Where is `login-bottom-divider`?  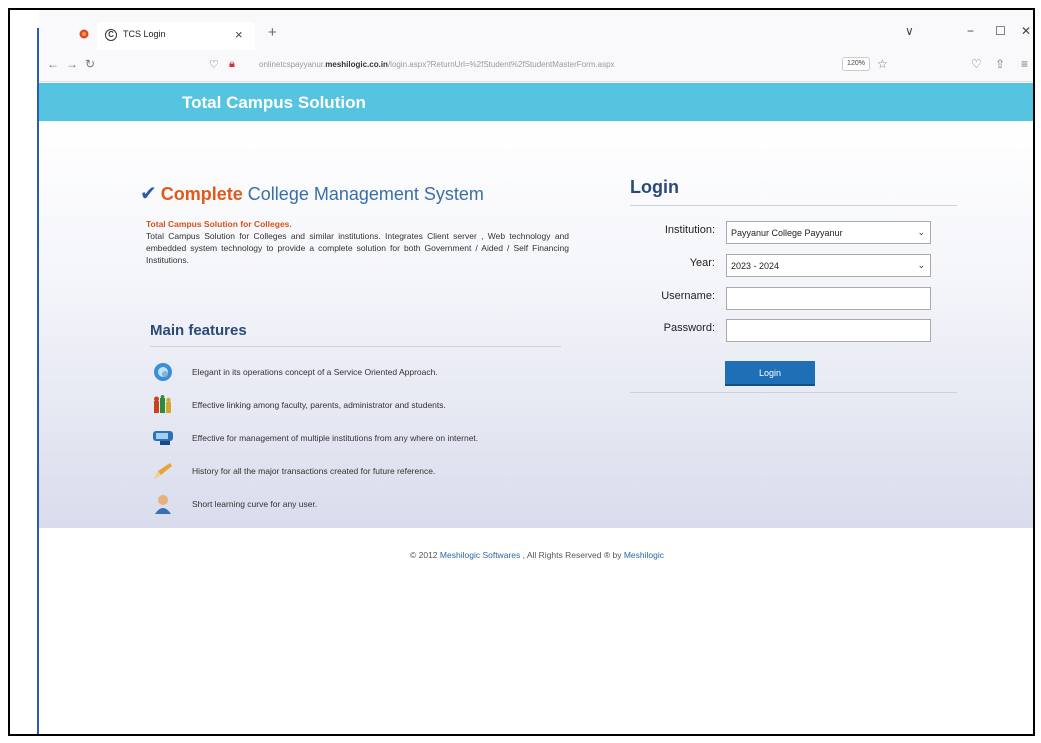 login-bottom-divider is located at coordinates (793, 392).